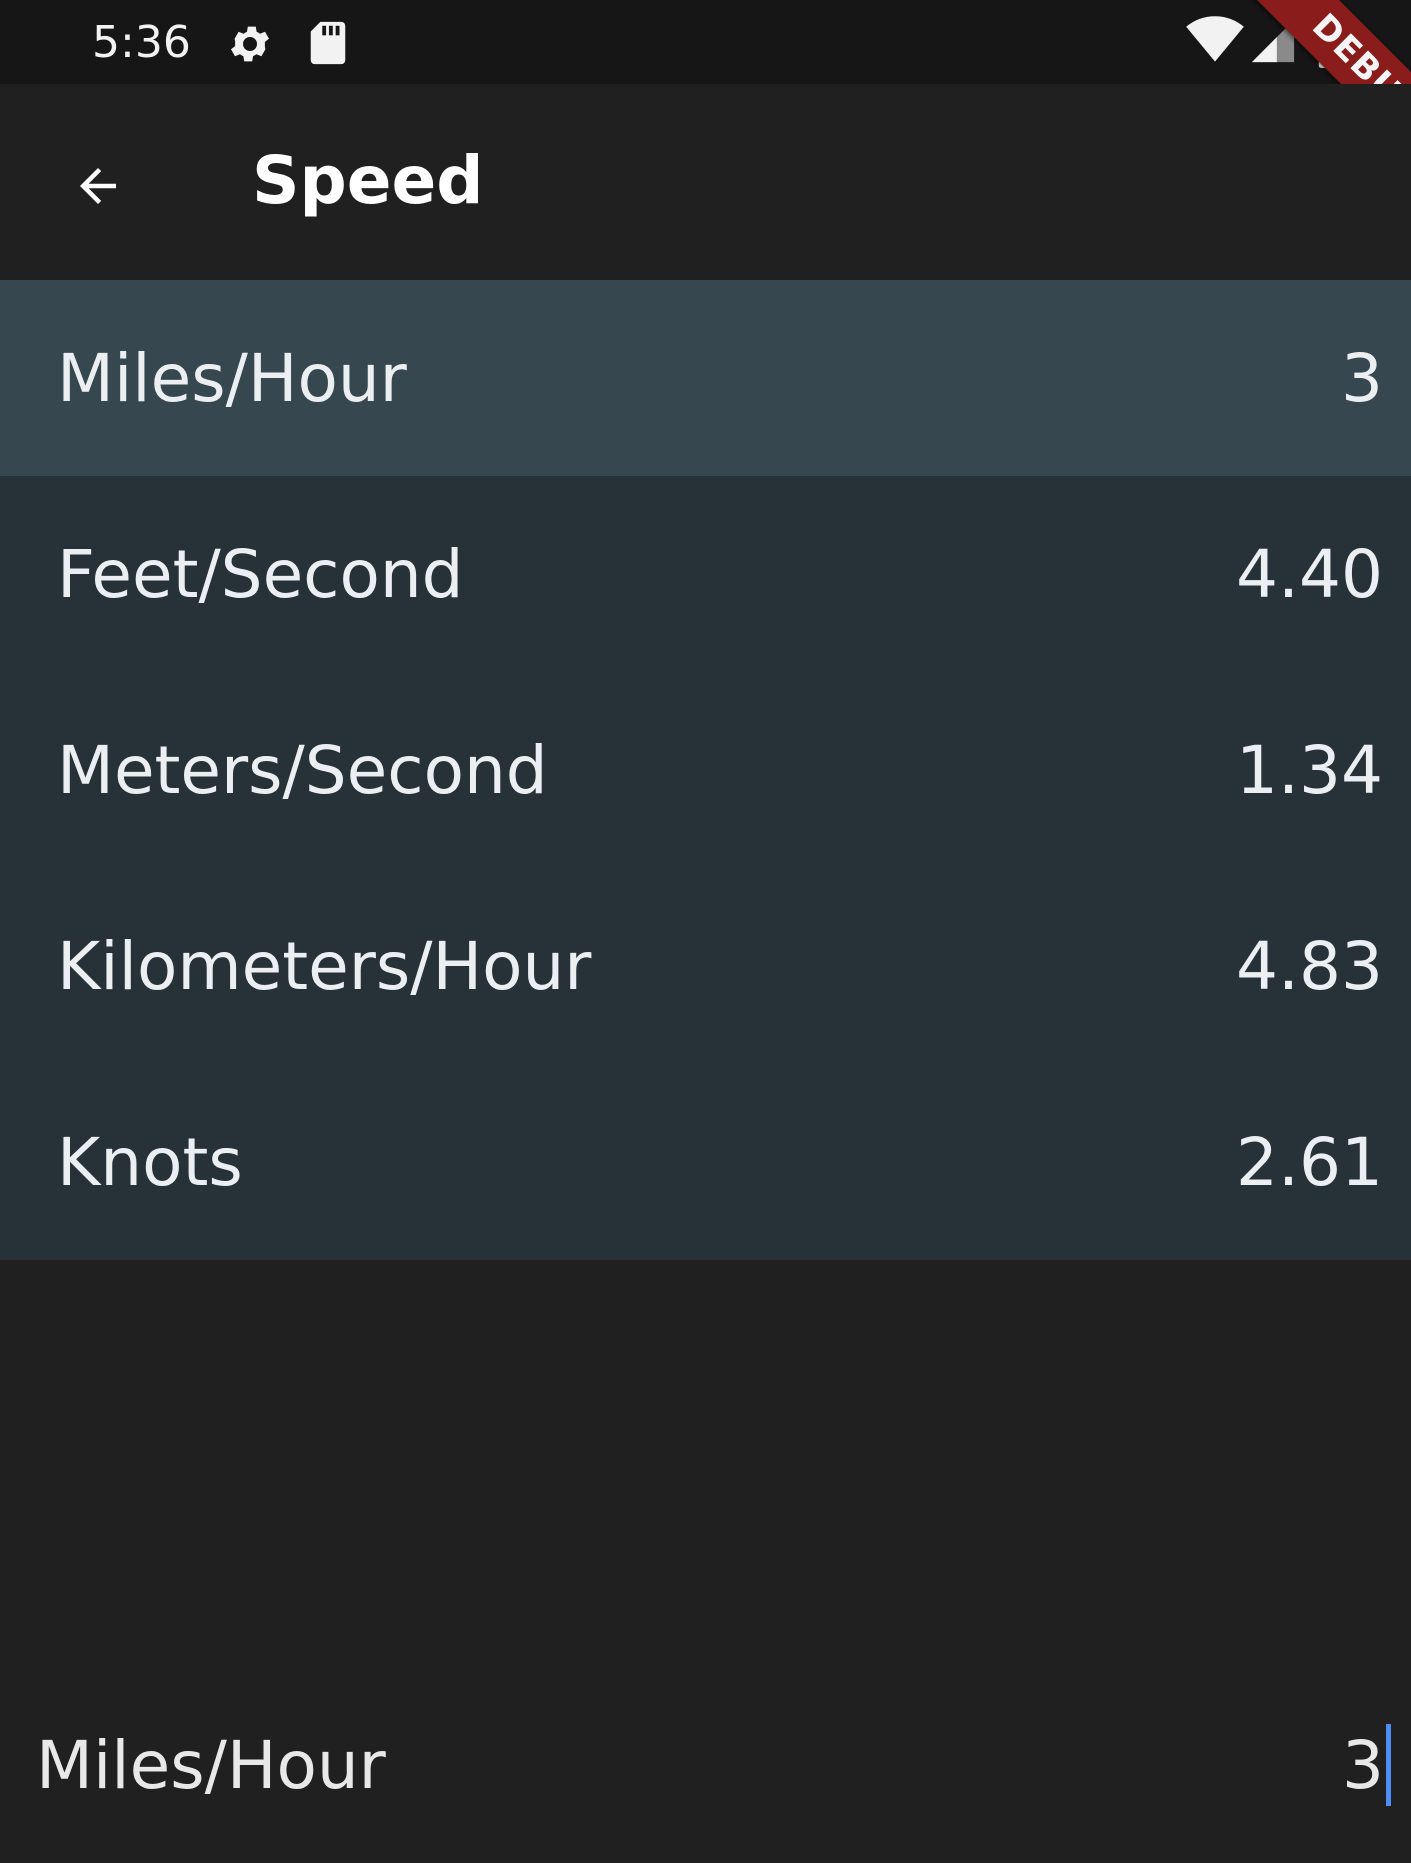 This screenshot has height=1863, width=1411. I want to click on unit-name: Kilometers/Hour, so click(324, 966).